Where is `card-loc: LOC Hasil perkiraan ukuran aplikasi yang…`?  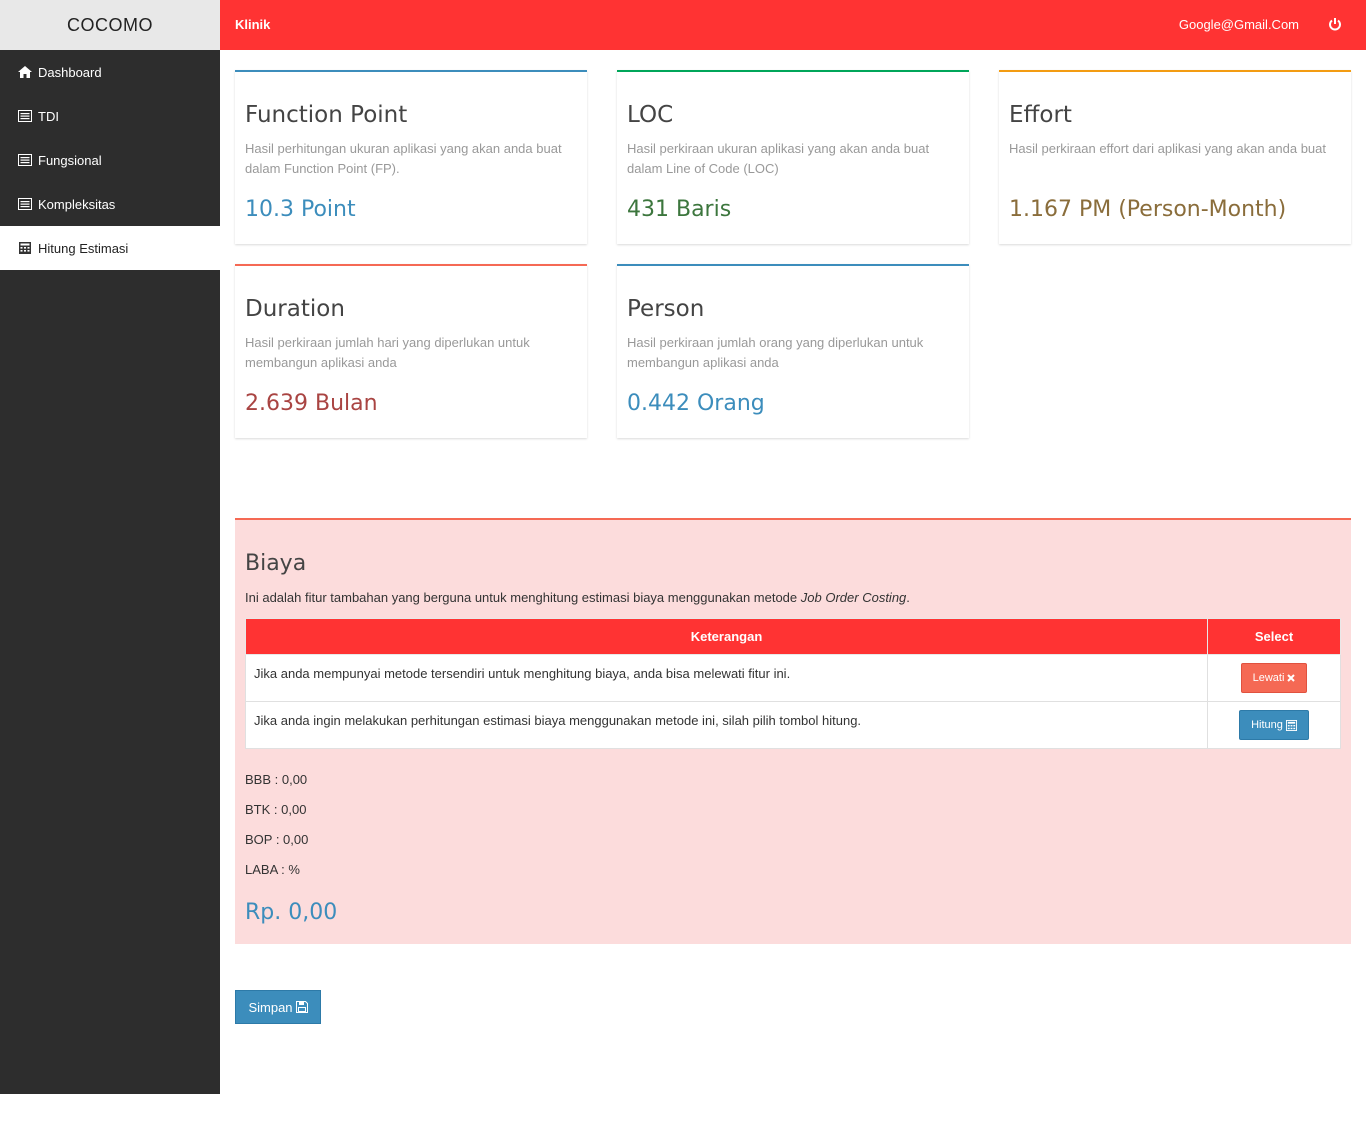
card-loc: LOC Hasil perkiraan ukuran aplikasi yang… is located at coordinates (793, 157).